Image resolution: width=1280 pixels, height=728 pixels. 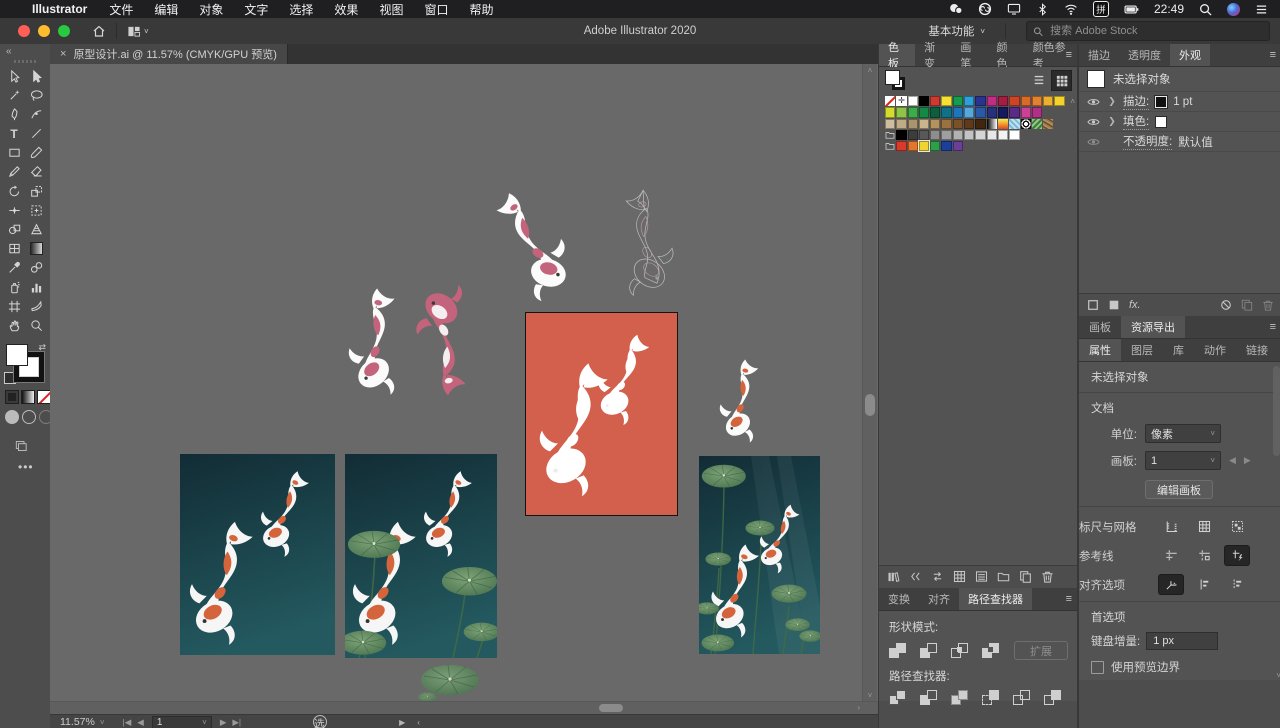 I want to click on window-minimize-button, so click(x=44, y=31).